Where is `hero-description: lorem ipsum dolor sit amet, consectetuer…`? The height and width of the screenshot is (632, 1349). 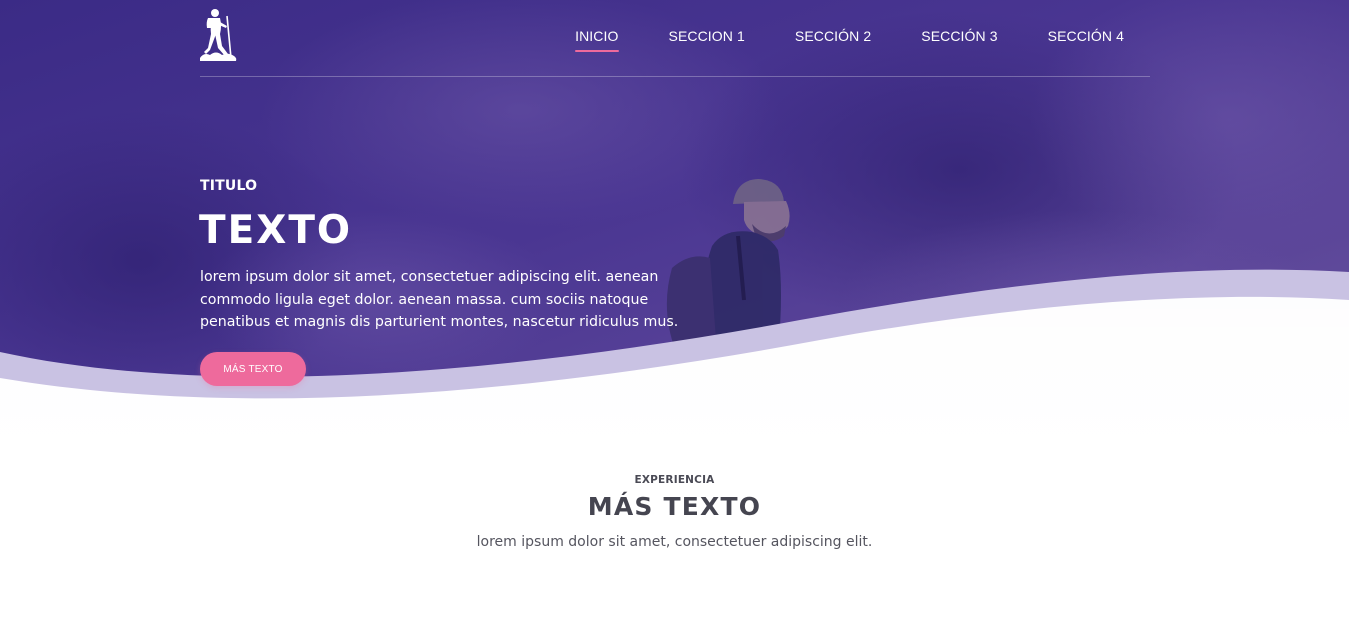
hero-description: lorem ipsum dolor sit amet, consectetuer… is located at coordinates (439, 299).